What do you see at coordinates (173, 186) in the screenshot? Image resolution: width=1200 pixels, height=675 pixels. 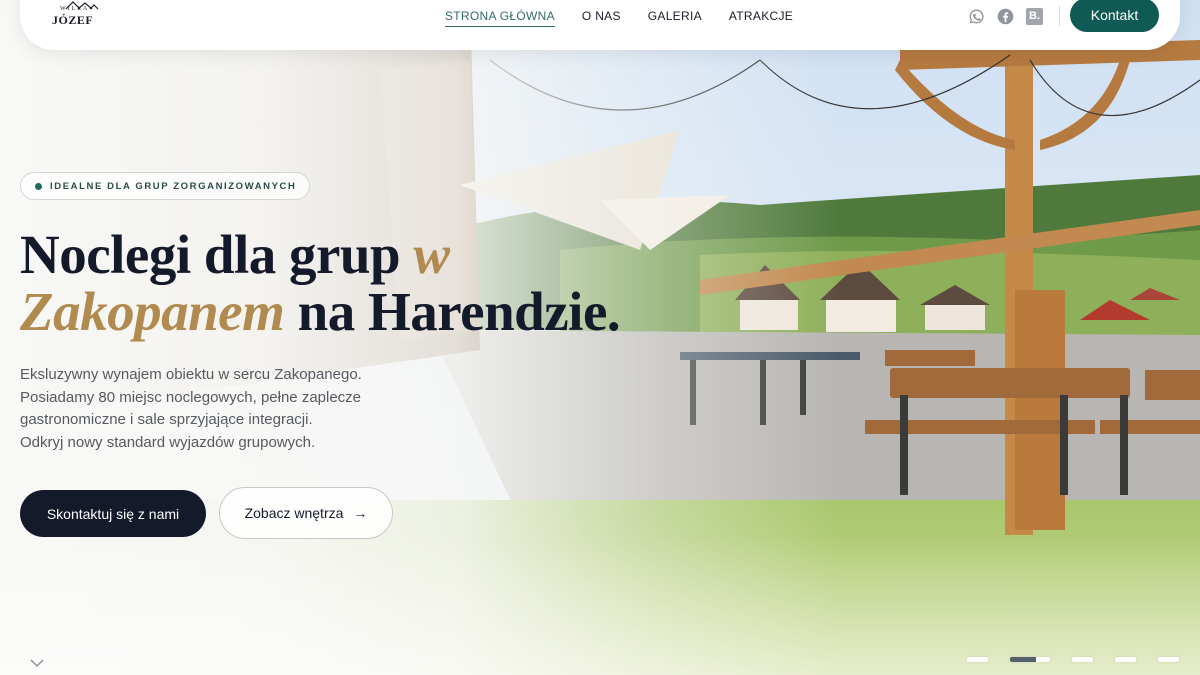 I see `badge-text: IDEALNE DLA GRUP ZORGANIZOWANYCH` at bounding box center [173, 186].